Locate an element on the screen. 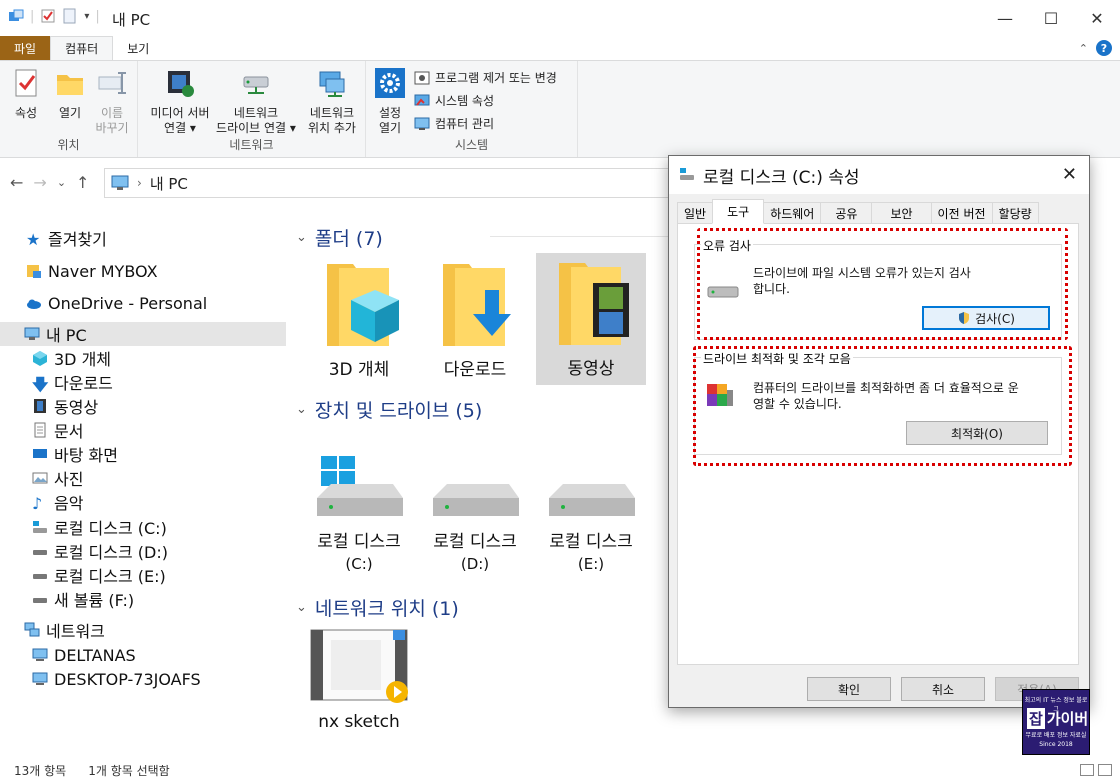 The image size is (1120, 782). folder-tile-3d-objects: 3D 개체 is located at coordinates (359, 319).